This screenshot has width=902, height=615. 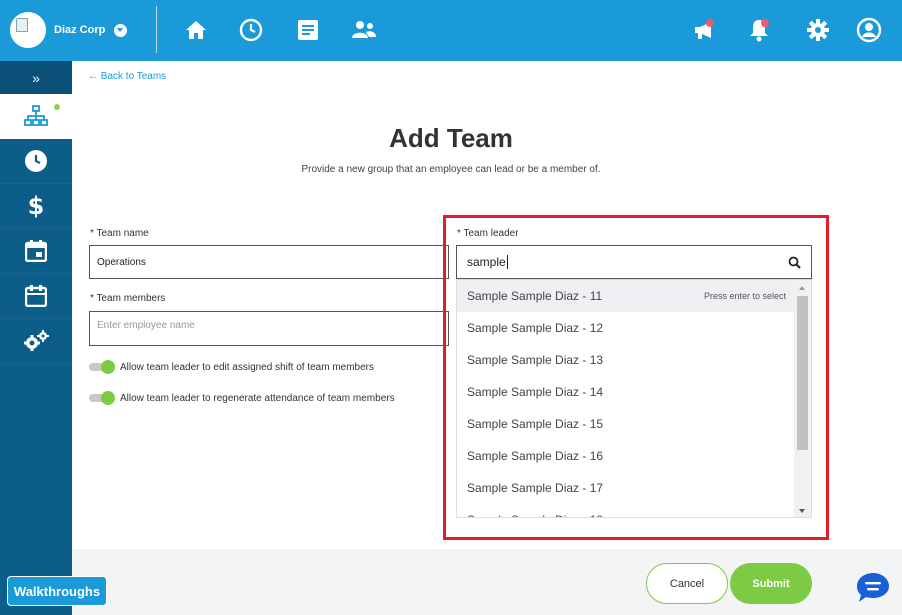 I want to click on sidebar-item-time, so click(x=36, y=161).